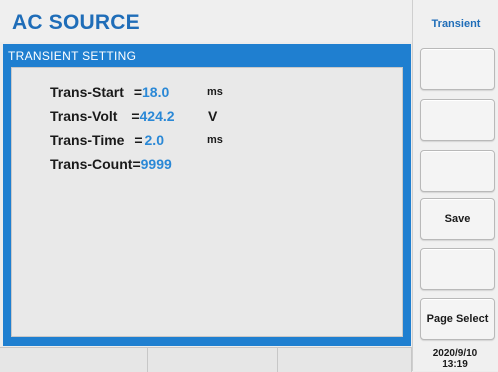 This screenshot has width=498, height=372. What do you see at coordinates (84, 116) in the screenshot?
I see `param-name: Trans-Volt` at bounding box center [84, 116].